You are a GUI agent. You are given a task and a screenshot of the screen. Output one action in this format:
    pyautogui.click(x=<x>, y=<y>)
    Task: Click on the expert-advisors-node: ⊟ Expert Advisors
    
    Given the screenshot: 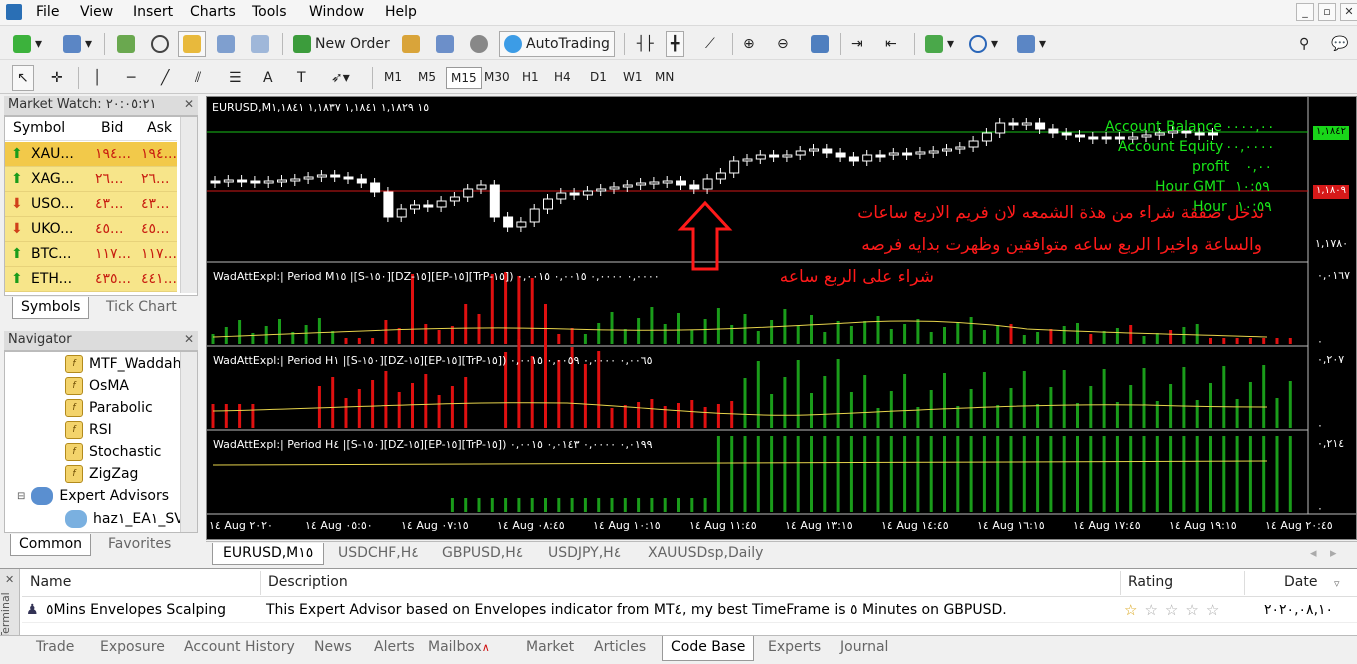 What is the action you would take?
    pyautogui.click(x=93, y=496)
    